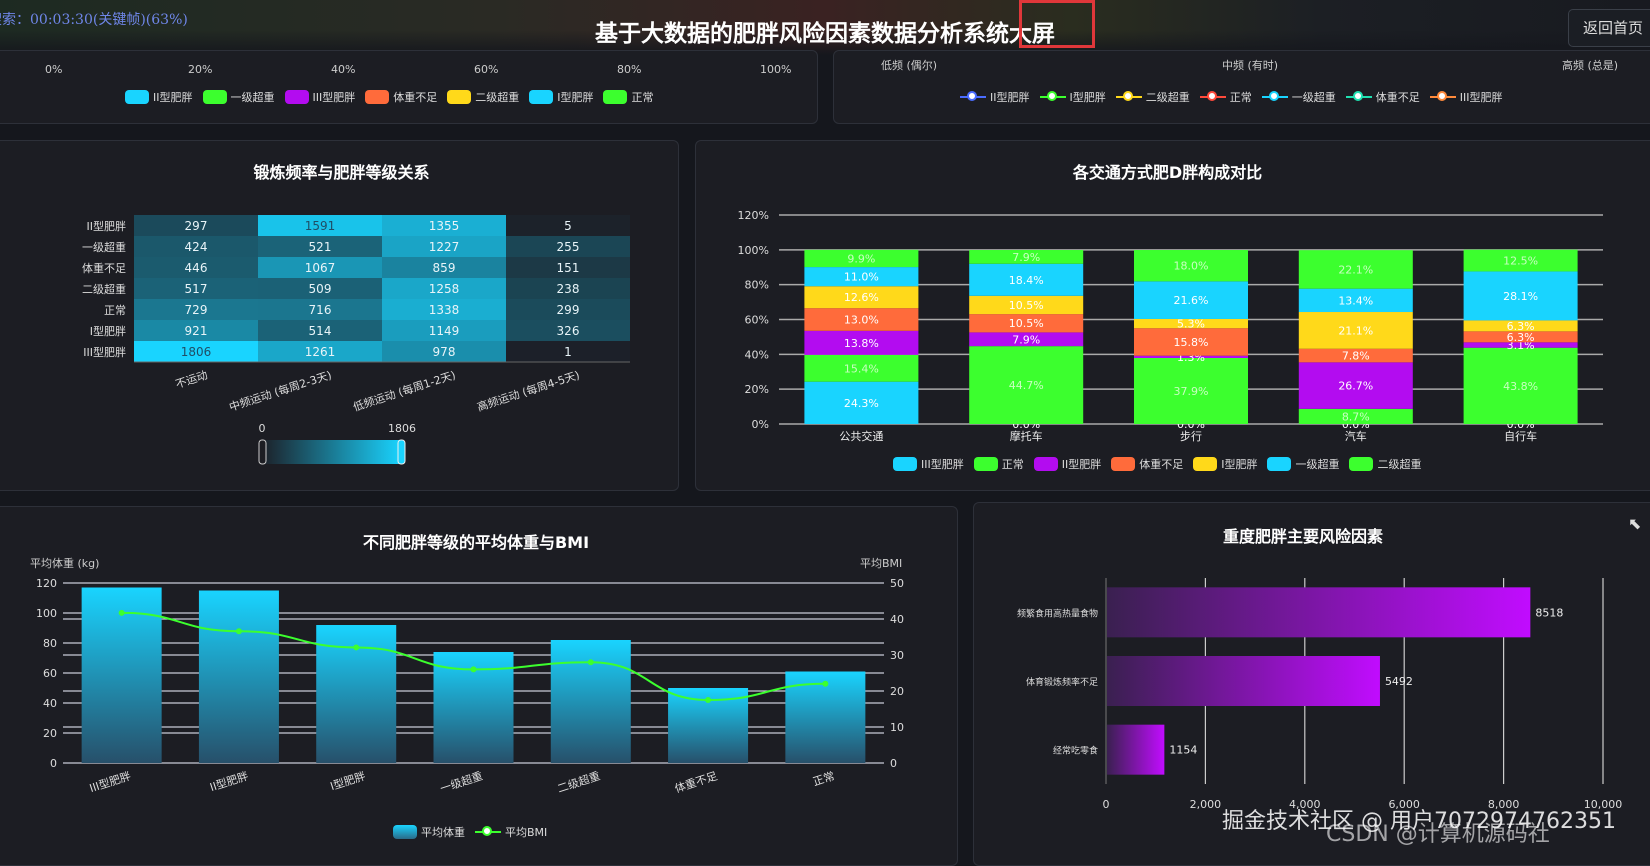 The image size is (1650, 866). Describe the element at coordinates (486, 69) in the screenshot. I see `axis-tick: 60%` at that location.